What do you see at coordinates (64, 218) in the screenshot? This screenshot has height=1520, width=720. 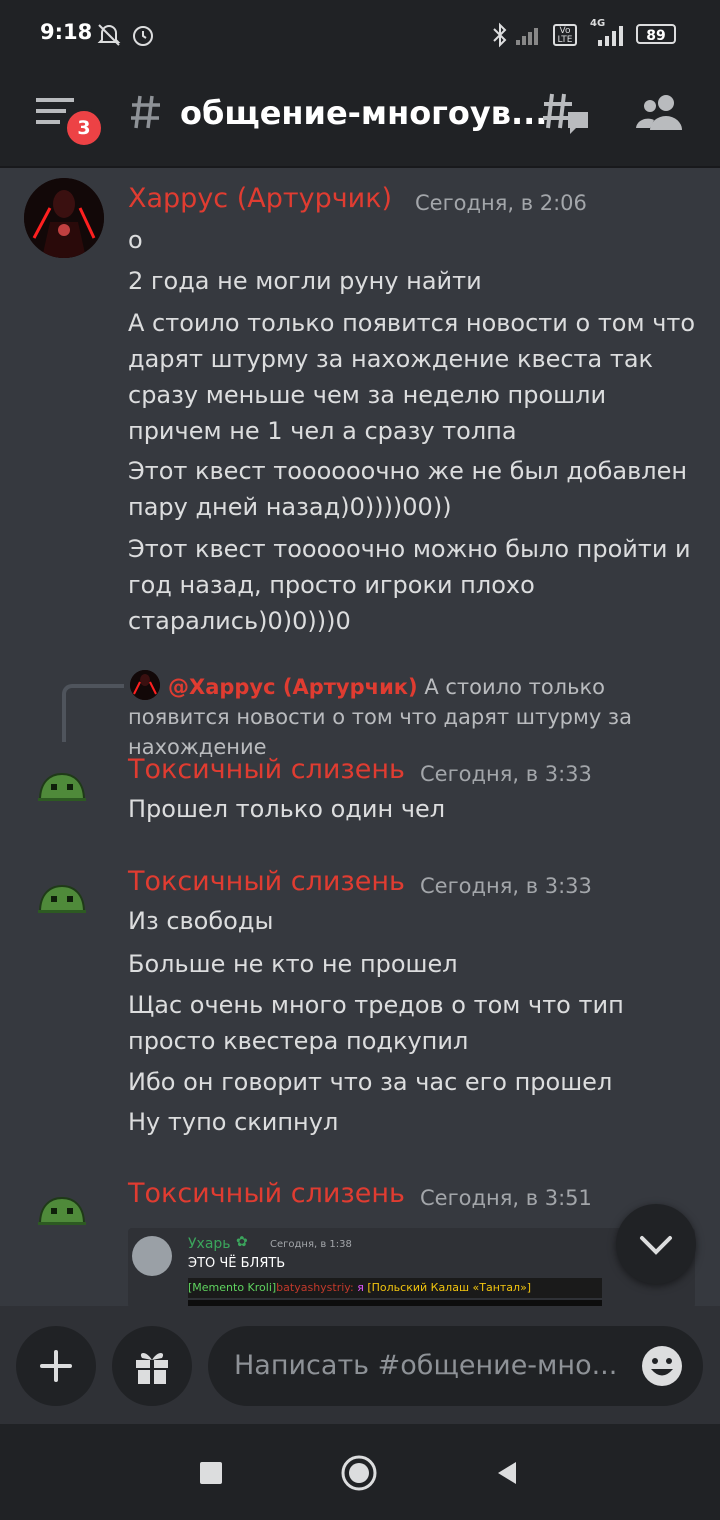 I see `avatar` at bounding box center [64, 218].